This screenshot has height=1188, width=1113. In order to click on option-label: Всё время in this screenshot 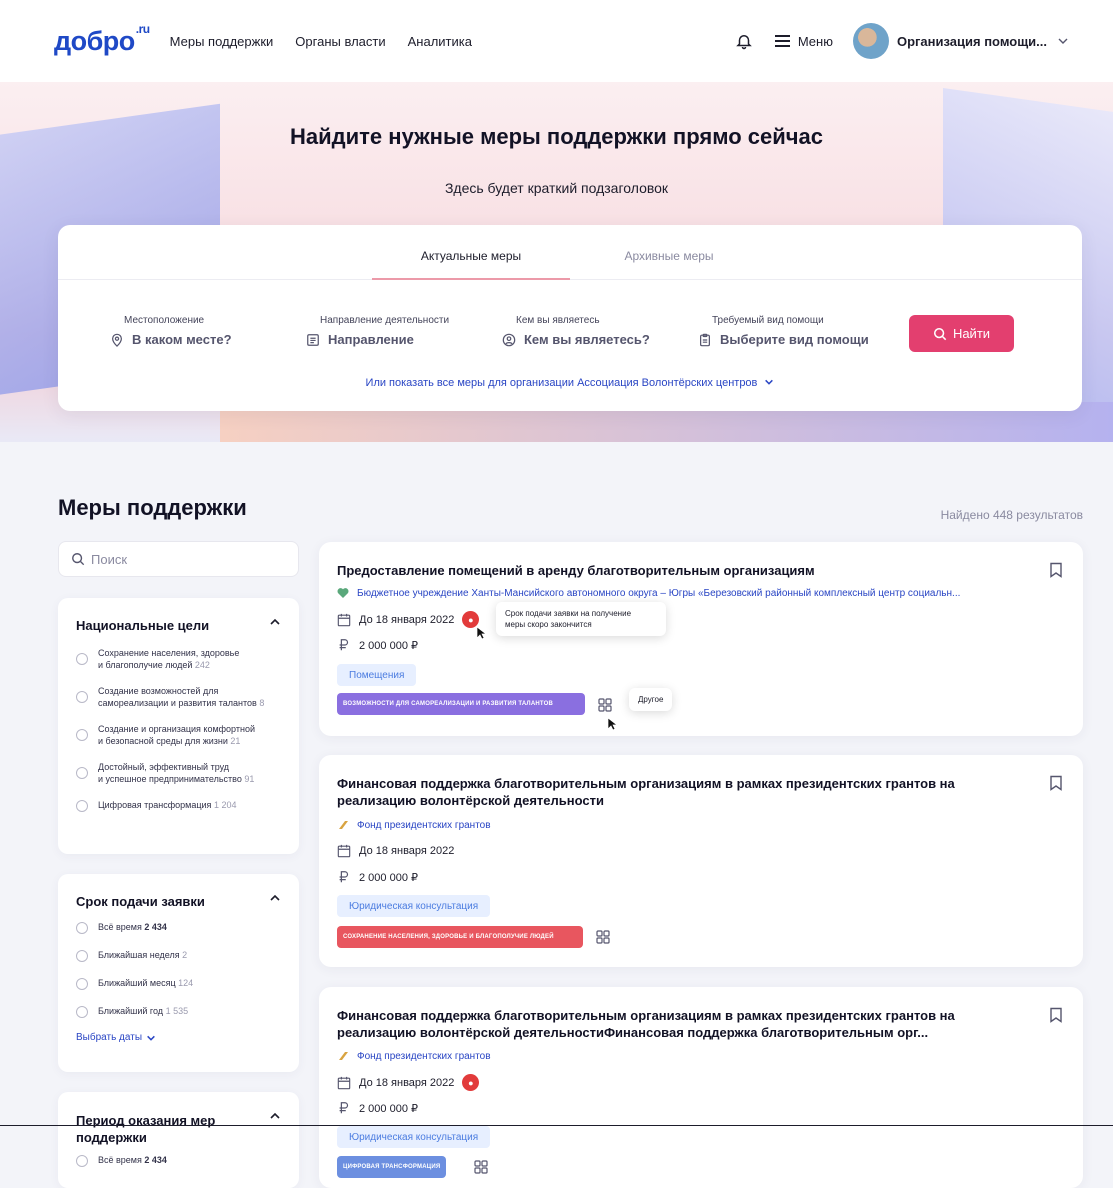, I will do `click(120, 927)`.